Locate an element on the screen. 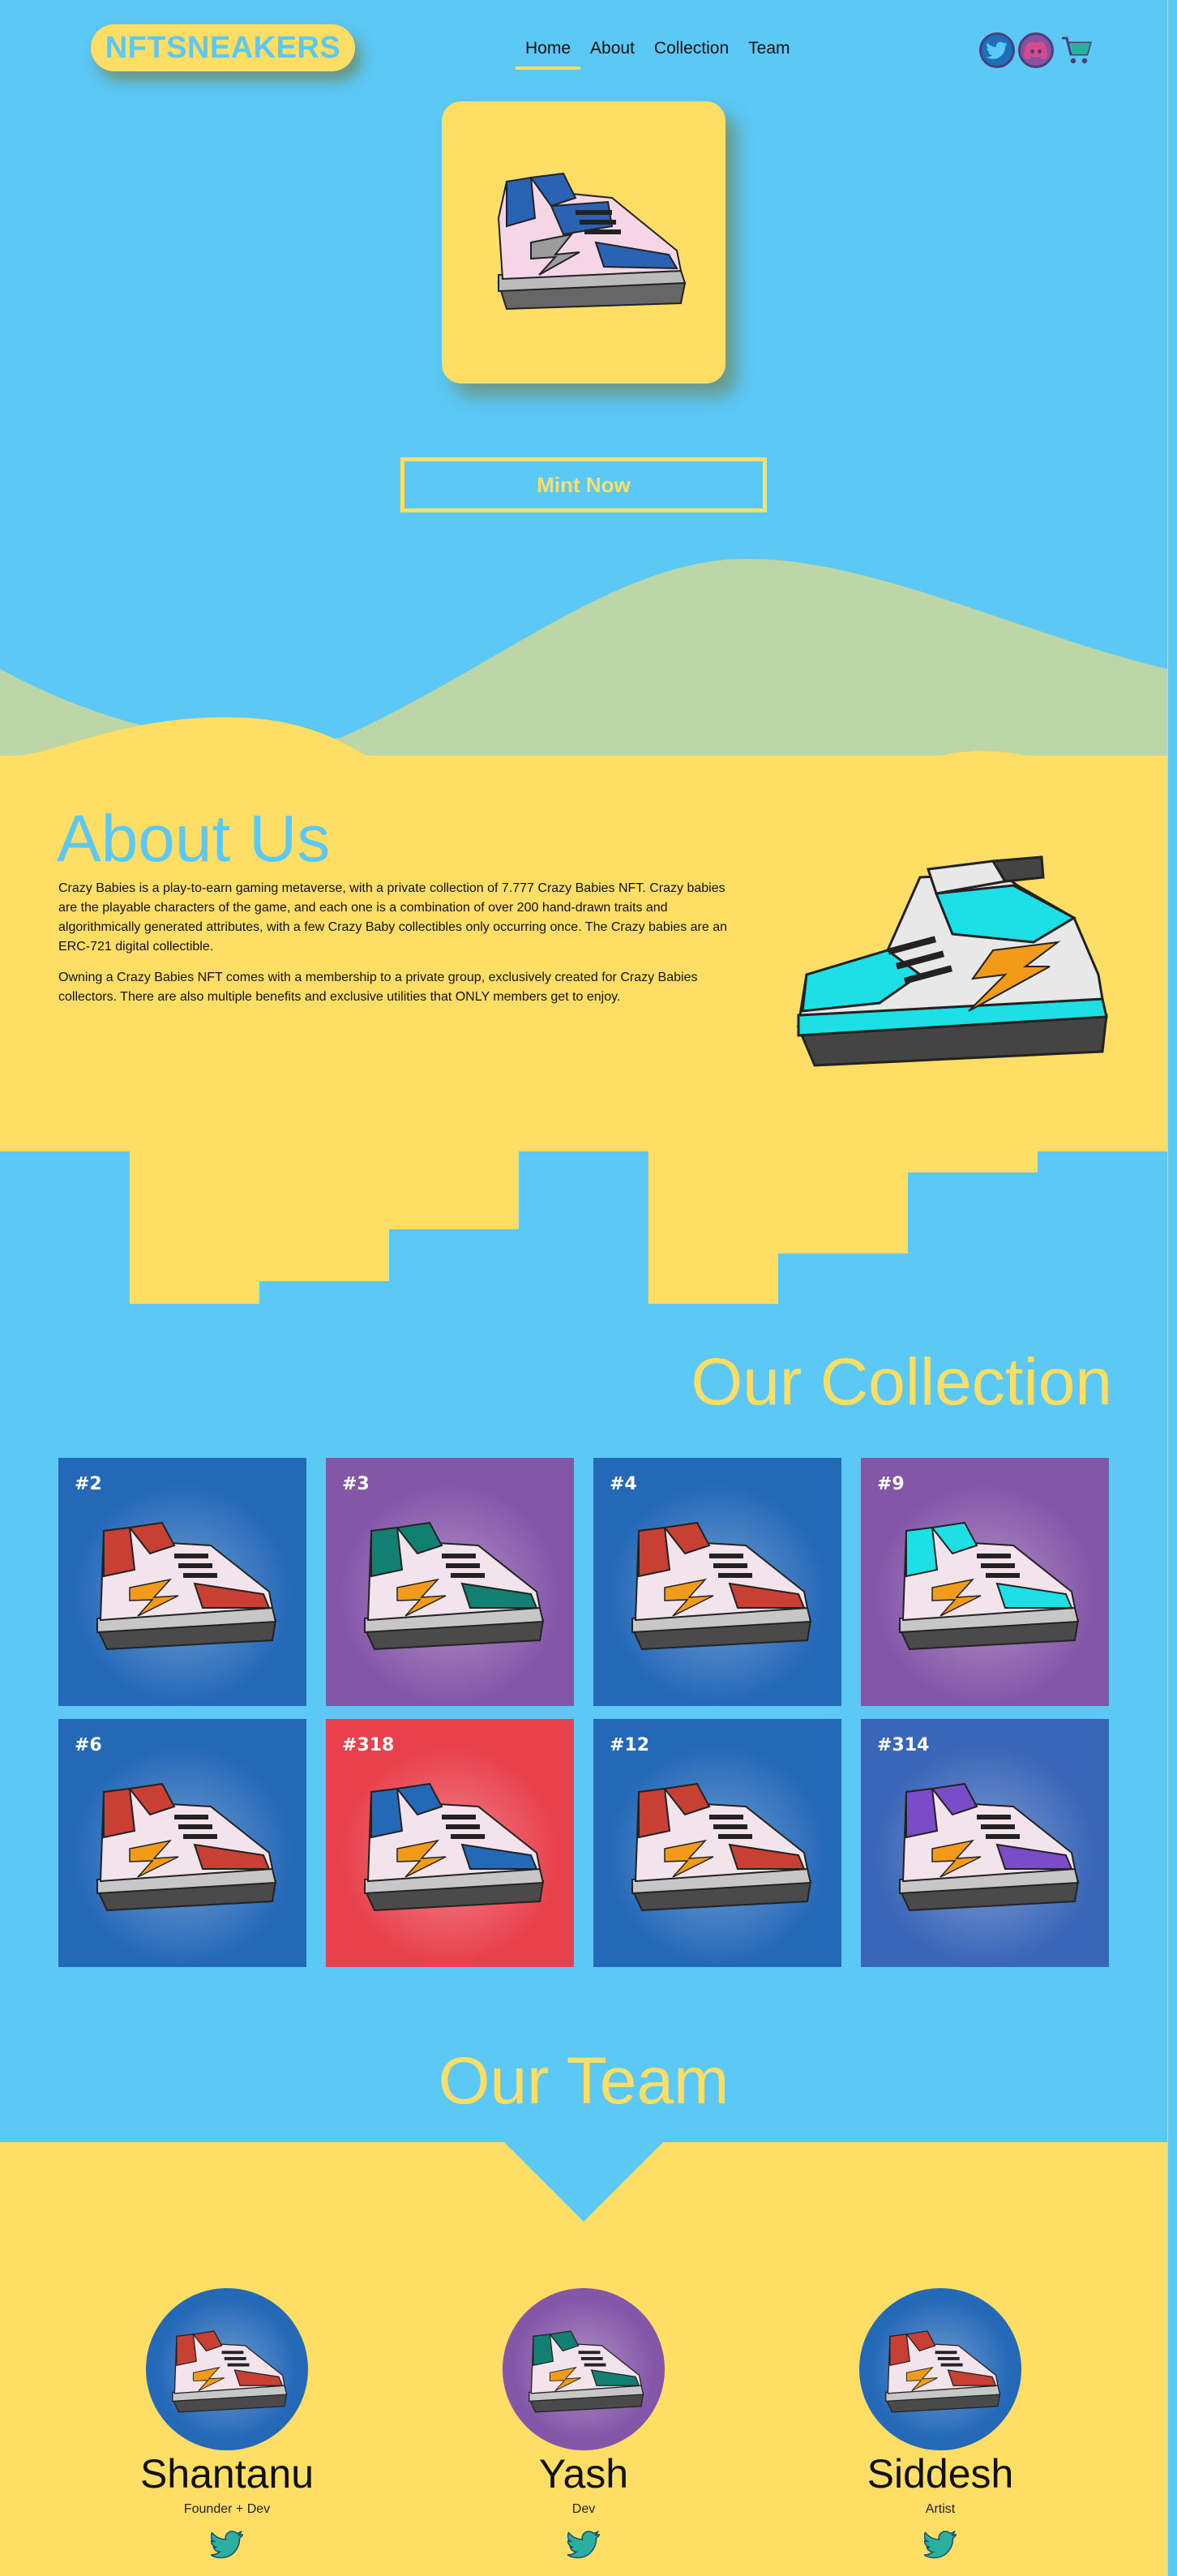 Image resolution: width=1177 pixels, height=2576 pixels. collection-card: #12 is located at coordinates (717, 1843).